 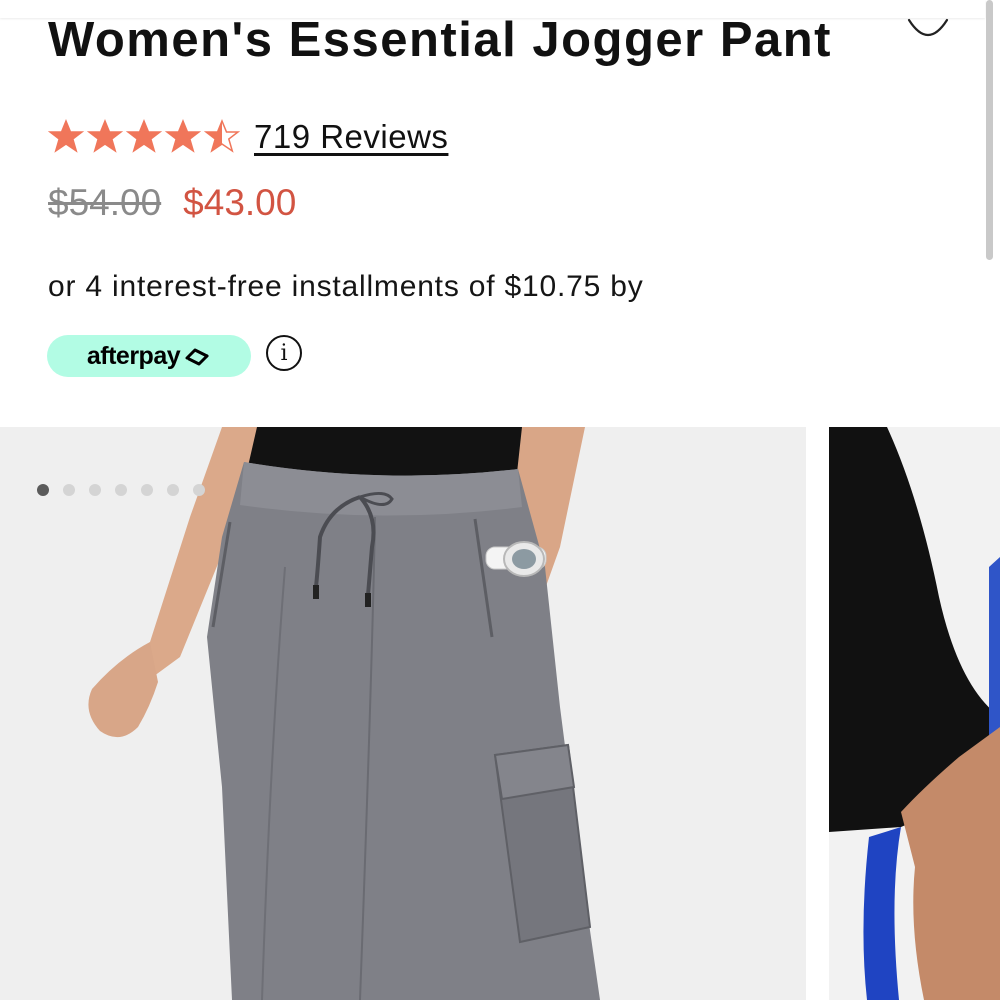 What do you see at coordinates (248, 137) in the screenshot?
I see `rating-row: 719 Reviews` at bounding box center [248, 137].